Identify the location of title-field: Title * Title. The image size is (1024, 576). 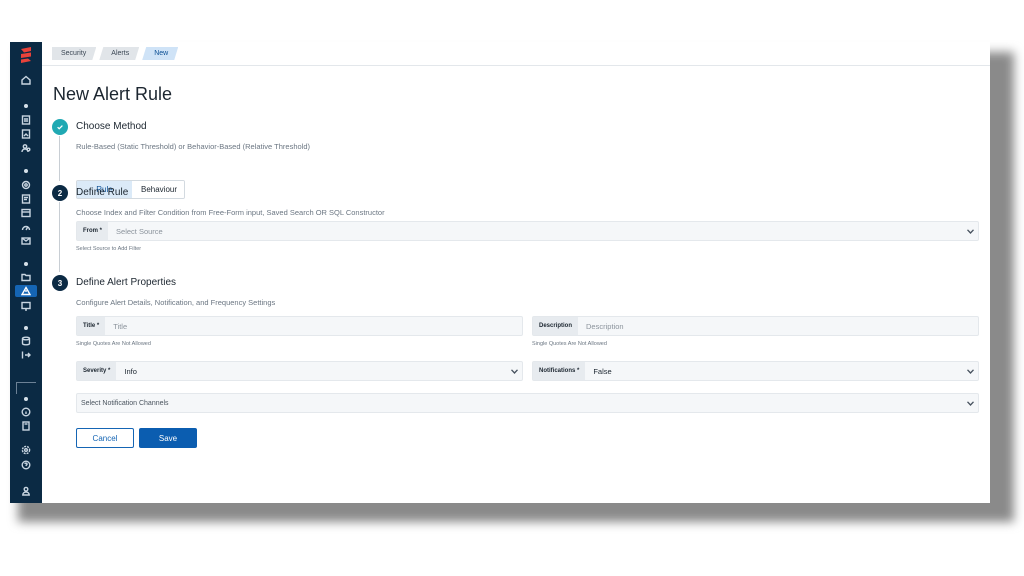
(299, 326).